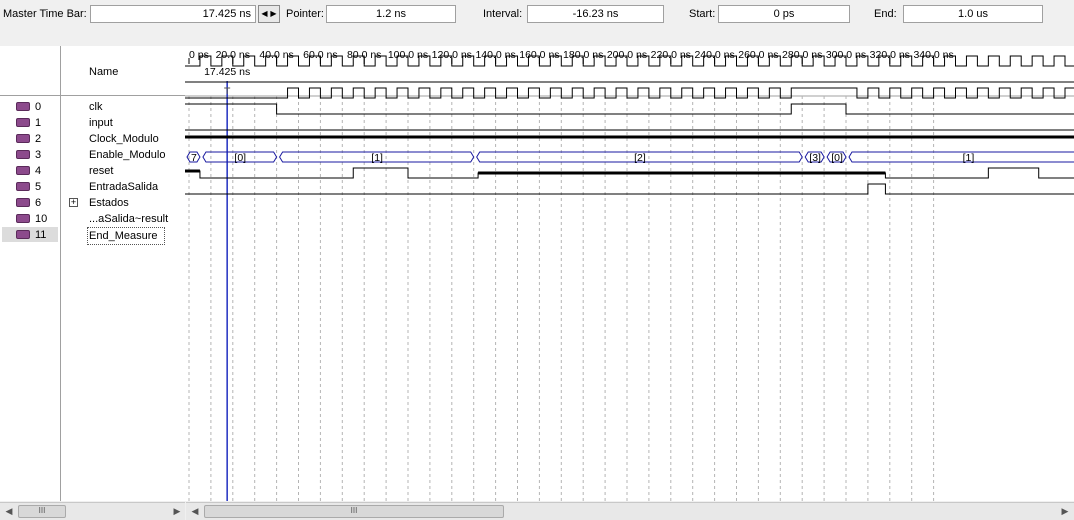  I want to click on signal-badge: 3, so click(30, 154).